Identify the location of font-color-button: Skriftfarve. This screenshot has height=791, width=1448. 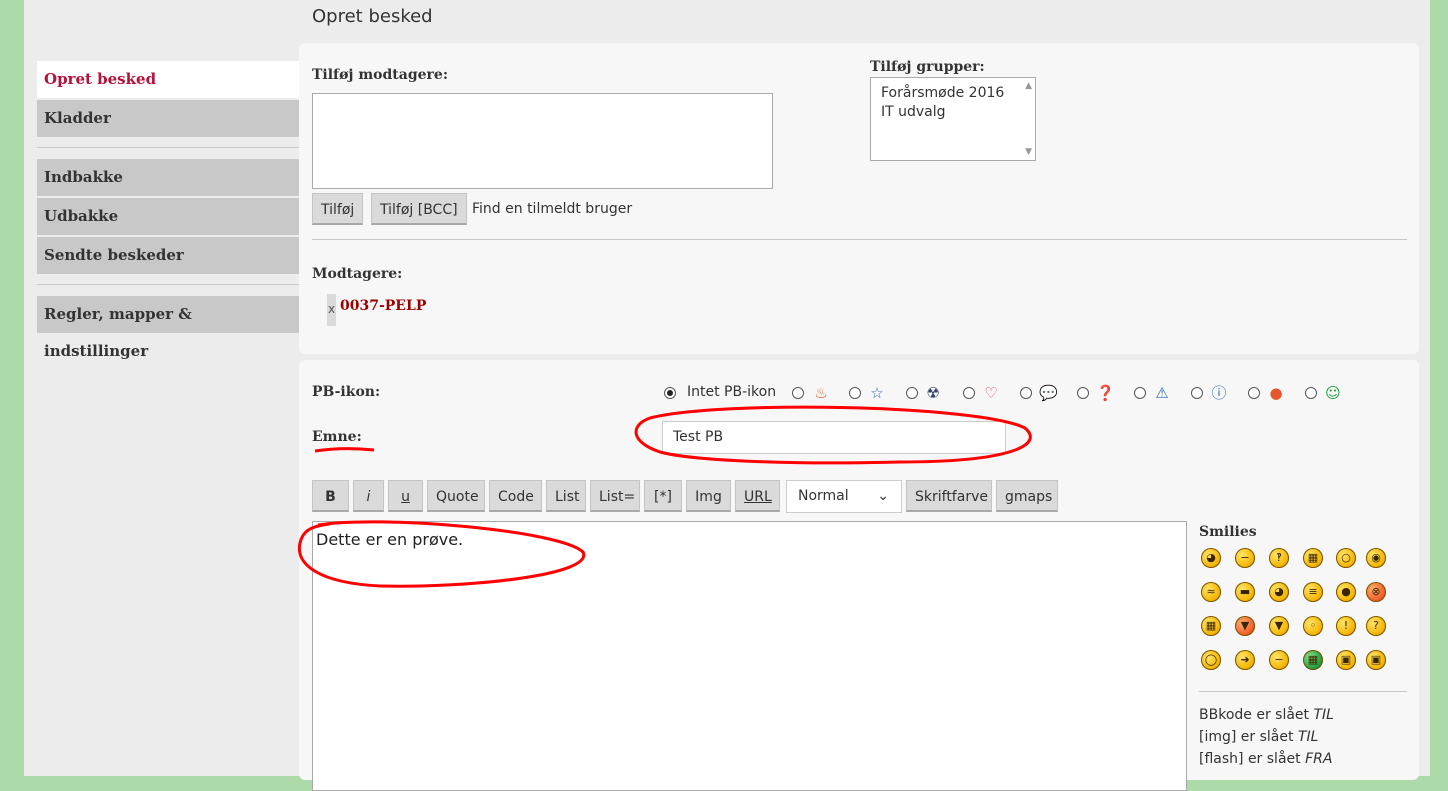
(949, 496).